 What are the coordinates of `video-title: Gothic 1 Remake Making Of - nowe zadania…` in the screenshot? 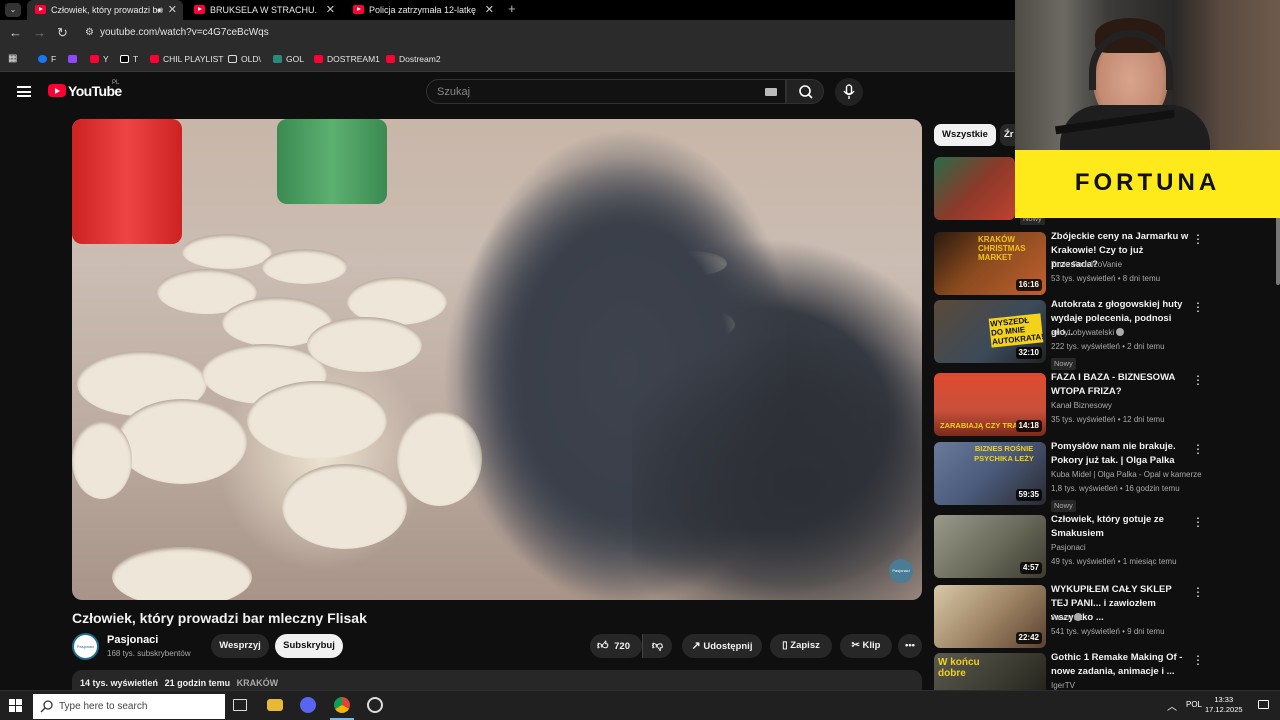 It's located at (1121, 666).